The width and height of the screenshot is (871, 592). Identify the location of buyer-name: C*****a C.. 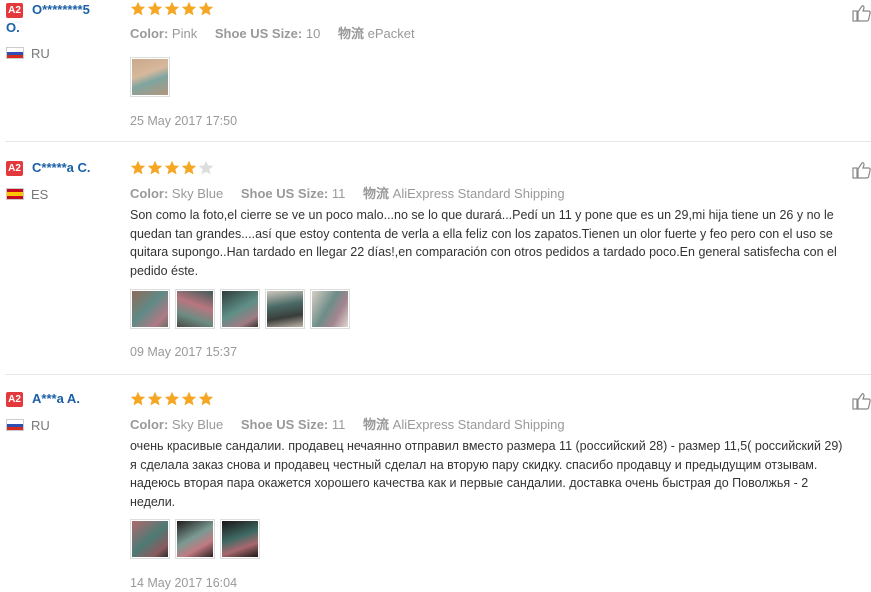
(61, 167).